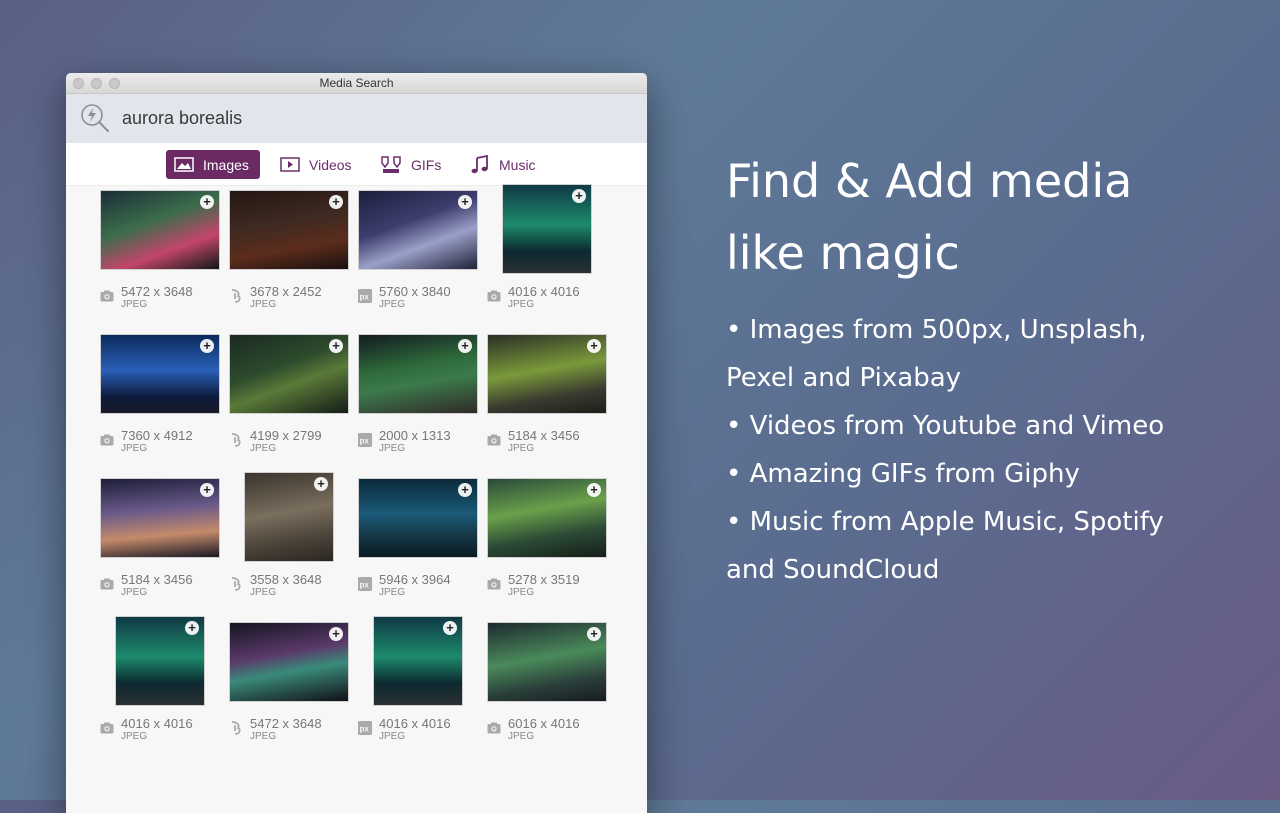  I want to click on result-item: + px 2000 x 1313 JPEG, so click(422, 395).